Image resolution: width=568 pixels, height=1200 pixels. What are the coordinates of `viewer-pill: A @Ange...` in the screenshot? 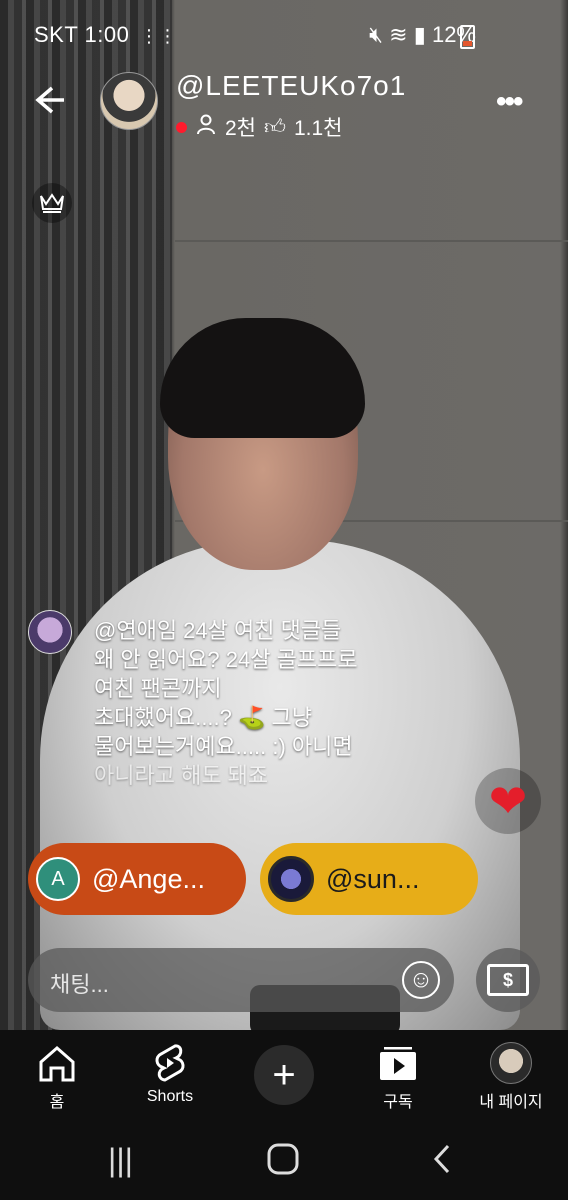 It's located at (137, 879).